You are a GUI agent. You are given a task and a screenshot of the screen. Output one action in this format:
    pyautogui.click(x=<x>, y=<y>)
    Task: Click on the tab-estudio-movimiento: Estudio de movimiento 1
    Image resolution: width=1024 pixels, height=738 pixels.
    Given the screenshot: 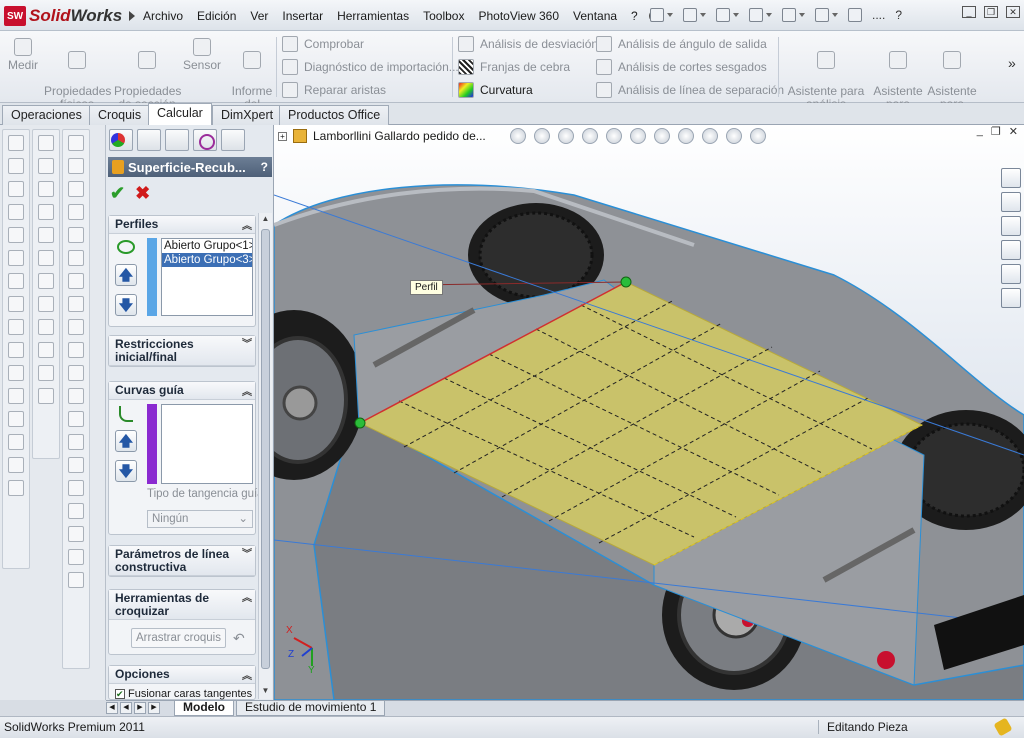 What is the action you would take?
    pyautogui.click(x=311, y=708)
    